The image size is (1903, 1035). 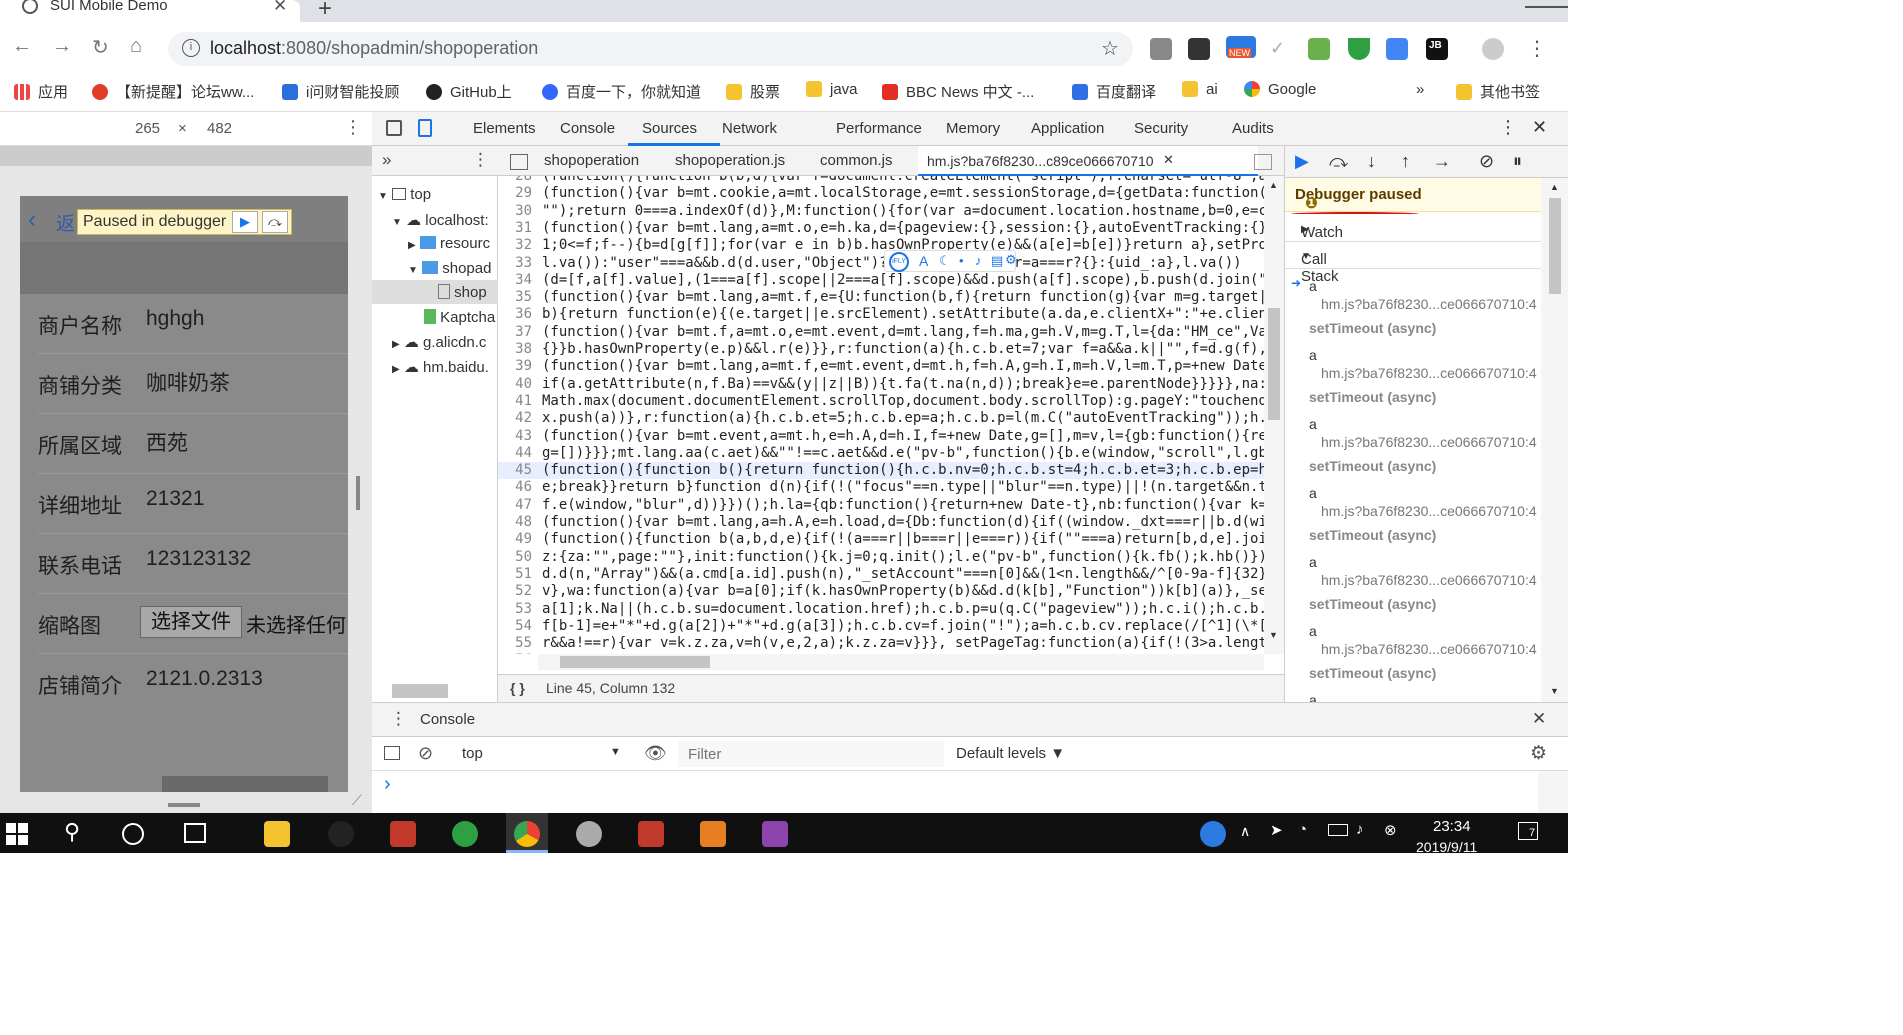 I want to click on battery-icon, so click(x=1338, y=830).